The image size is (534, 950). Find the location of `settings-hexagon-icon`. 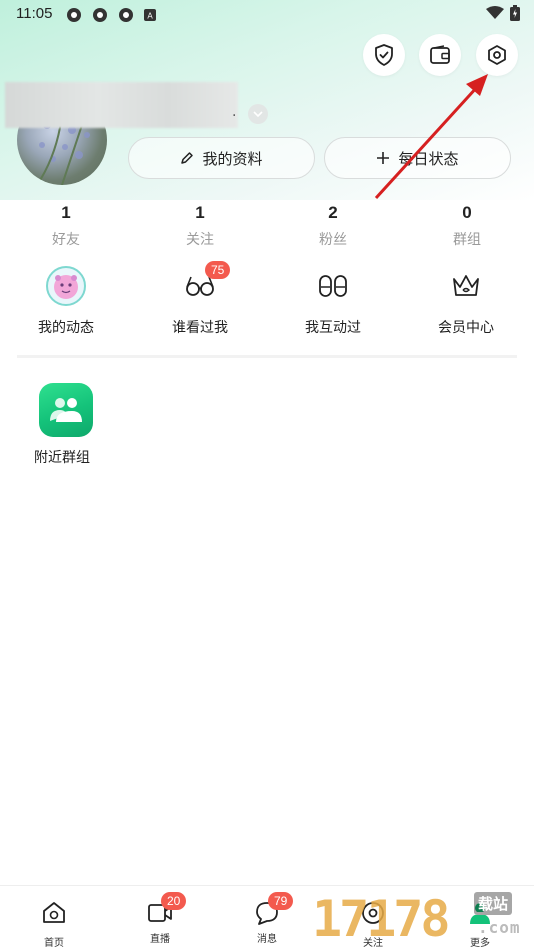

settings-hexagon-icon is located at coordinates (497, 55).